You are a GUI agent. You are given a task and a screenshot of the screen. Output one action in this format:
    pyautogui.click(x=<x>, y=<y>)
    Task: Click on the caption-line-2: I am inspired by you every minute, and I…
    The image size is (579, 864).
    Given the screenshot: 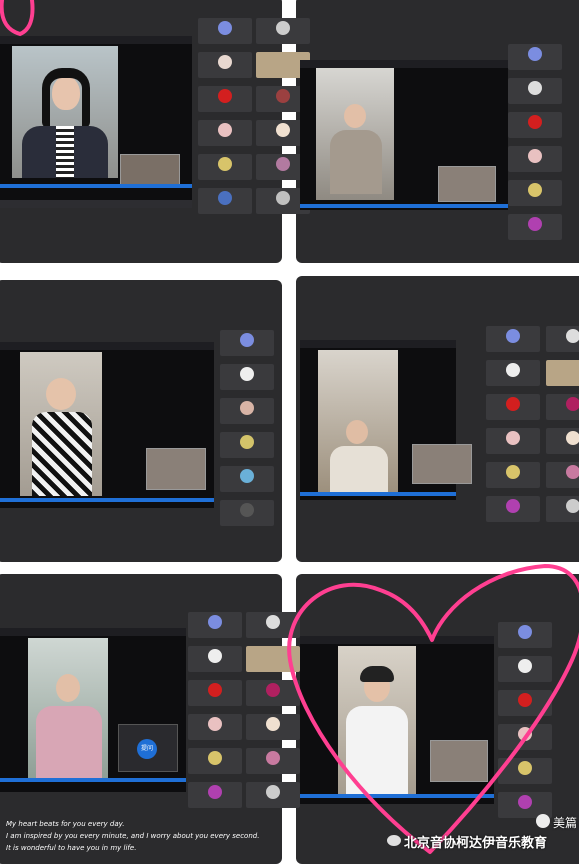 What is the action you would take?
    pyautogui.click(x=133, y=836)
    